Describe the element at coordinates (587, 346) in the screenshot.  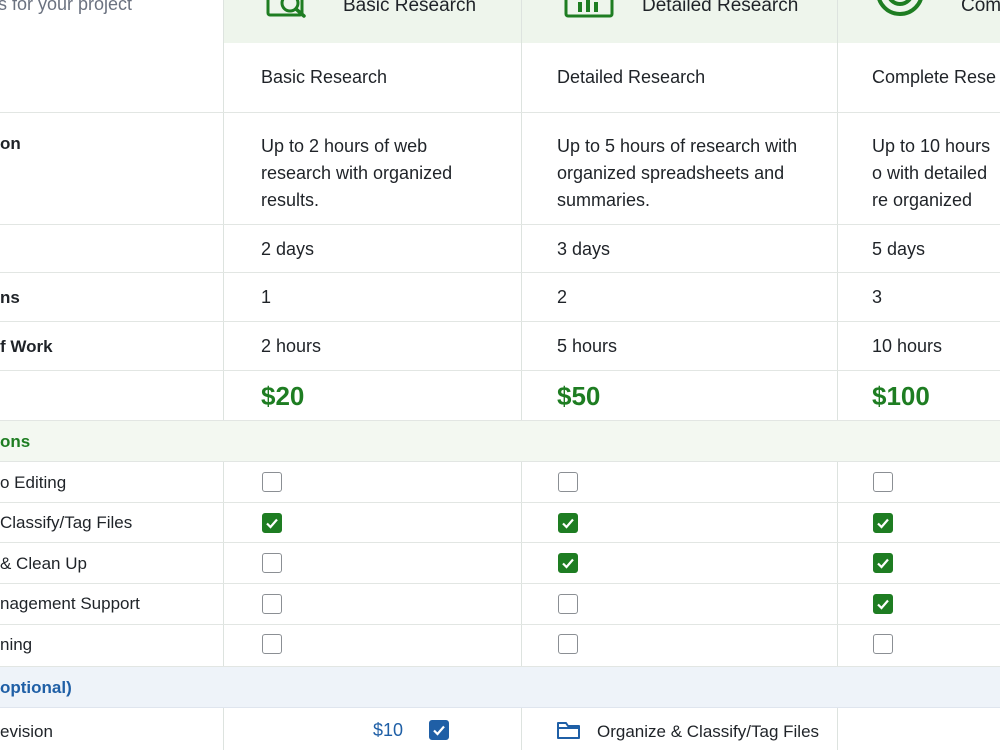
I see `hours-cell: 5 hours` at that location.